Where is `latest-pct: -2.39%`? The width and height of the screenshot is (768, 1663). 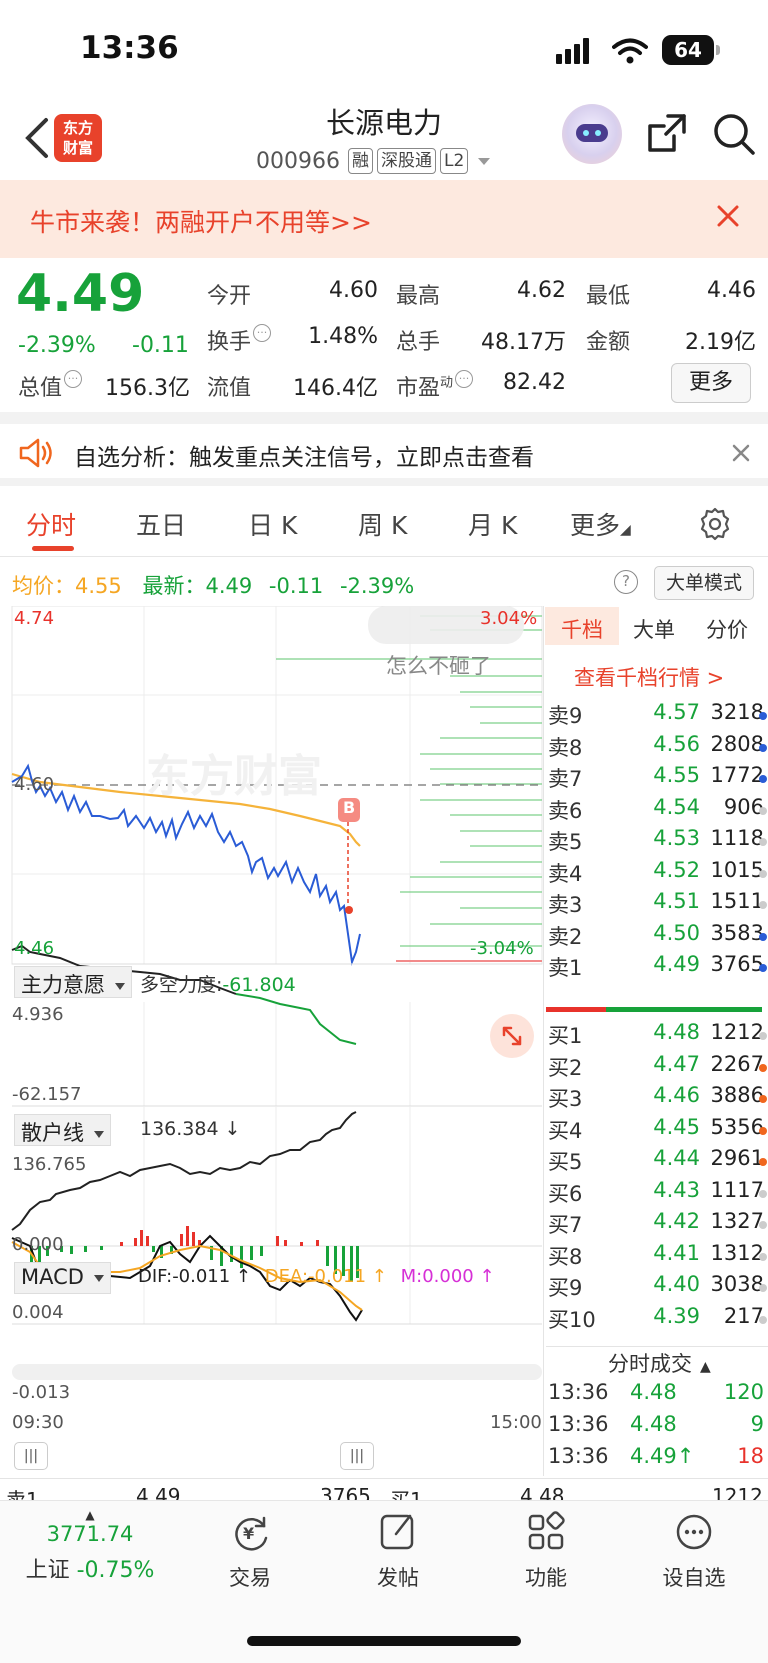
latest-pct: -2.39% is located at coordinates (377, 586).